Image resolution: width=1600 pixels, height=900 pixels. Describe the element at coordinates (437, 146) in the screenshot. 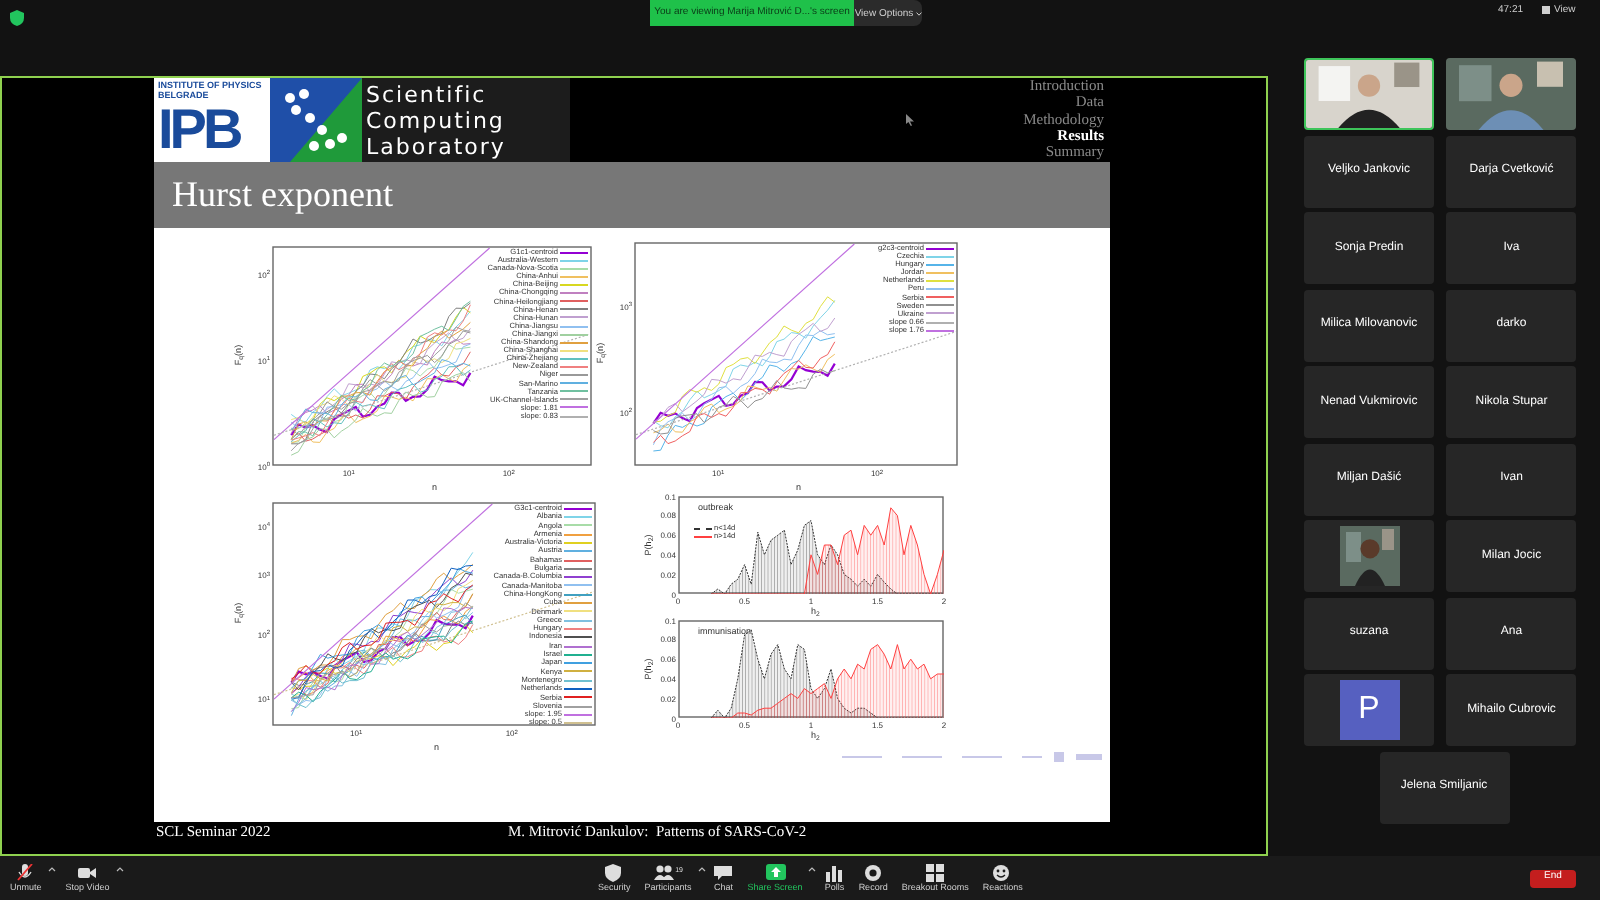

I see `lab-name: Laboratory` at that location.